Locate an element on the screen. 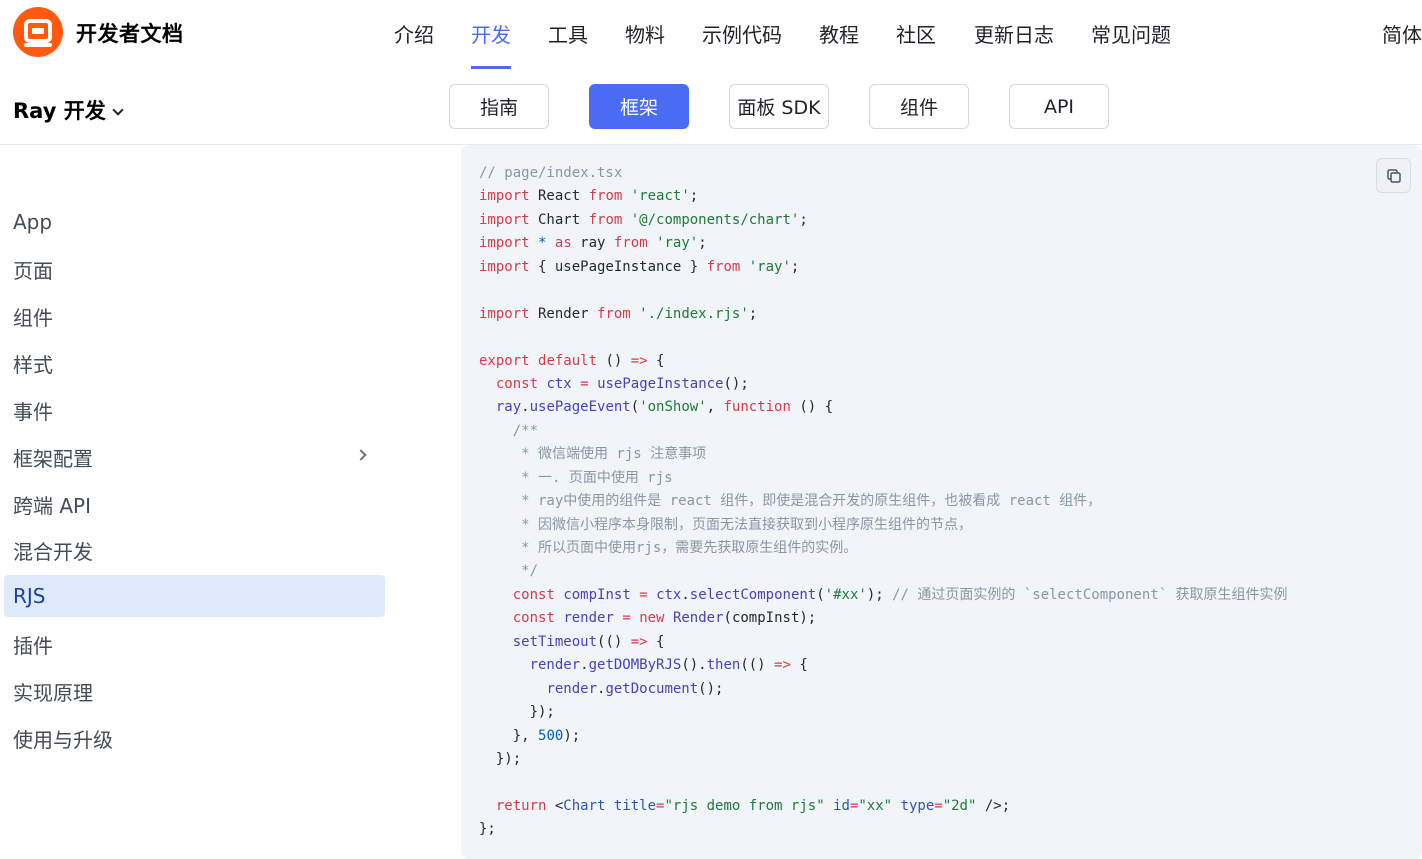 This screenshot has width=1422, height=859. code-line: * 因微信小程序本身限制，页面无法直接获取到小程序原生组件的节点， is located at coordinates (883, 525).